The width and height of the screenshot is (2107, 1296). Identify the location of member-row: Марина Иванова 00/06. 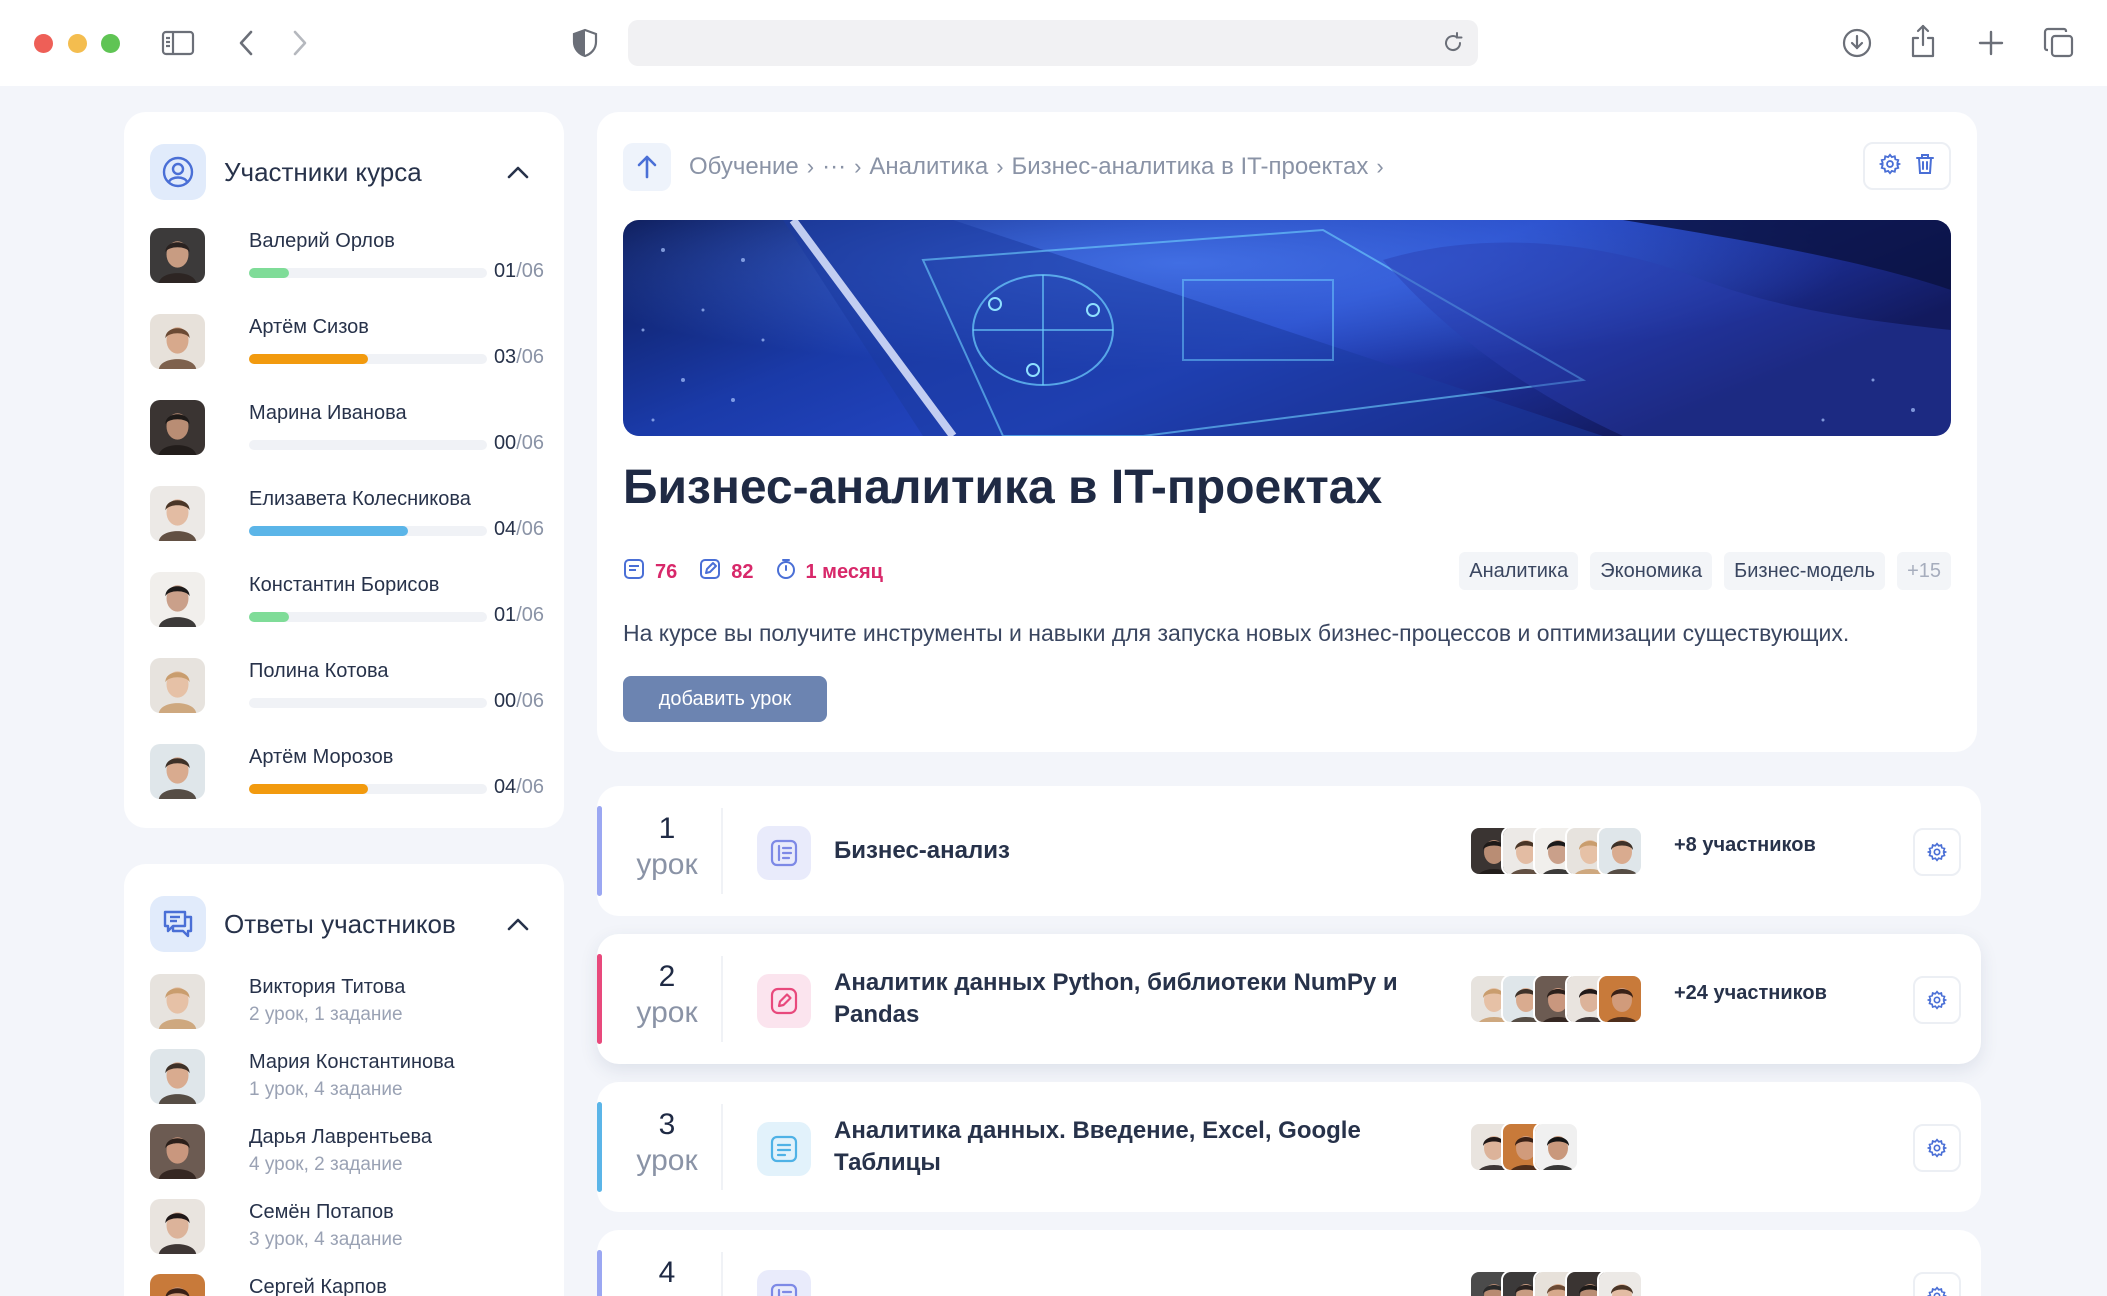
(348, 430).